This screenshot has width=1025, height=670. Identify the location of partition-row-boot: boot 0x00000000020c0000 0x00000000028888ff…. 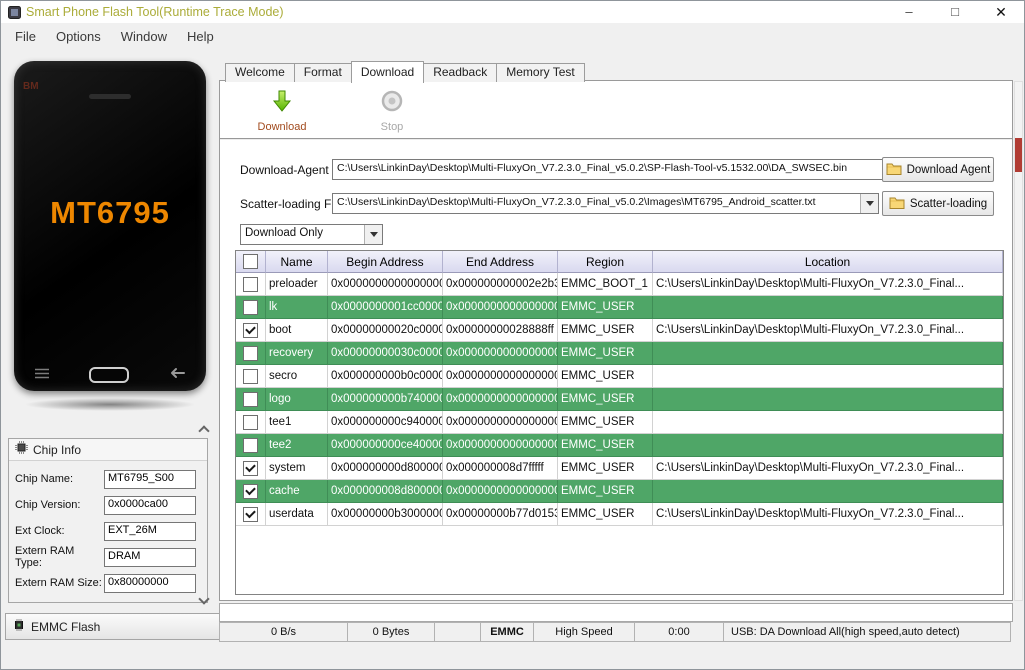
(619, 330).